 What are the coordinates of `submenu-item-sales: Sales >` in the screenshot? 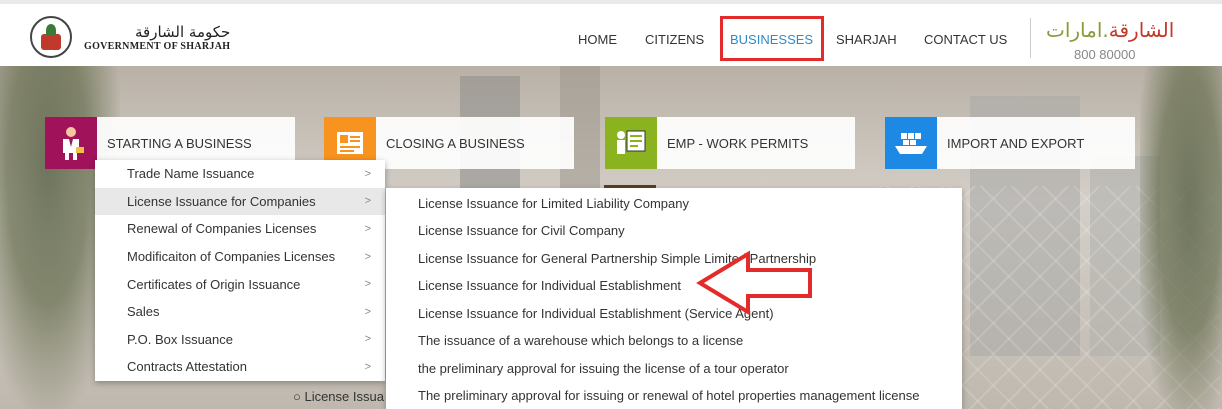 It's located at (240, 312).